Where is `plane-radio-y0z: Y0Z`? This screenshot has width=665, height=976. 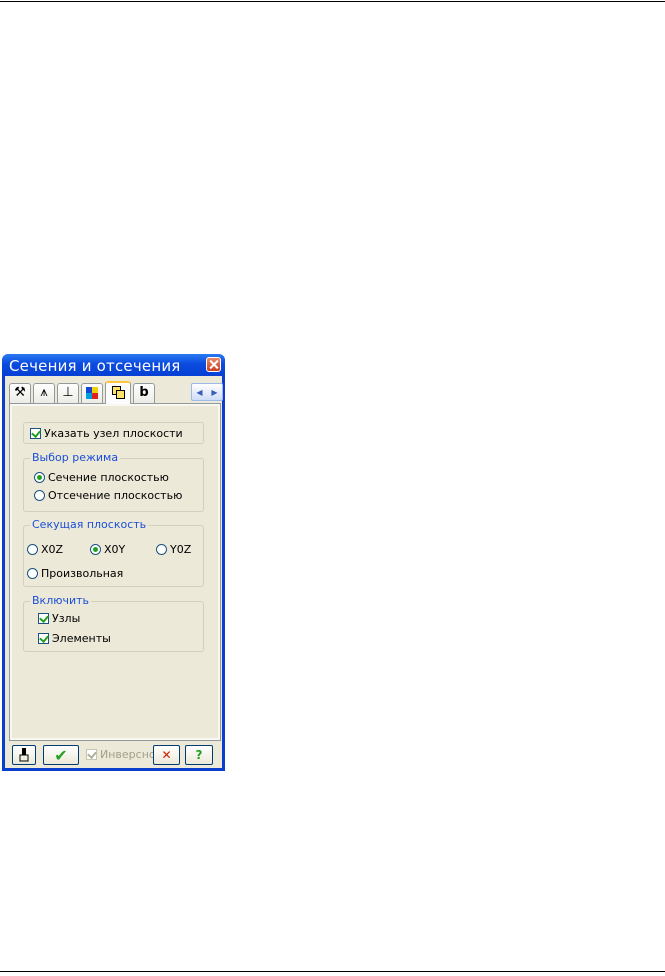
plane-radio-y0z: Y0Z is located at coordinates (173, 549).